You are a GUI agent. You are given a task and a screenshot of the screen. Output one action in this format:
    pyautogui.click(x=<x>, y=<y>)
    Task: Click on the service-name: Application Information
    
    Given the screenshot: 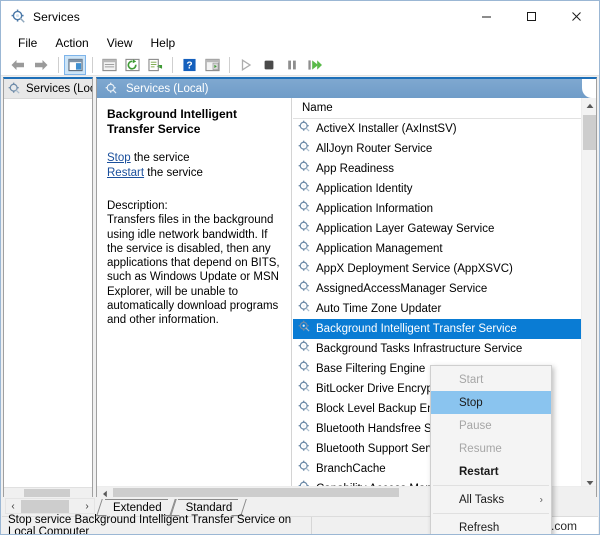 What is the action you would take?
    pyautogui.click(x=374, y=209)
    